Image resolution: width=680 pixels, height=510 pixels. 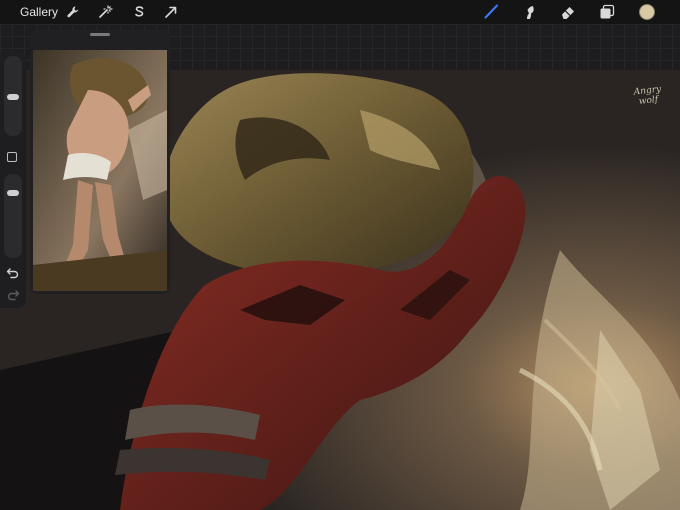 What do you see at coordinates (647, 12) in the screenshot?
I see `color-picker-button` at bounding box center [647, 12].